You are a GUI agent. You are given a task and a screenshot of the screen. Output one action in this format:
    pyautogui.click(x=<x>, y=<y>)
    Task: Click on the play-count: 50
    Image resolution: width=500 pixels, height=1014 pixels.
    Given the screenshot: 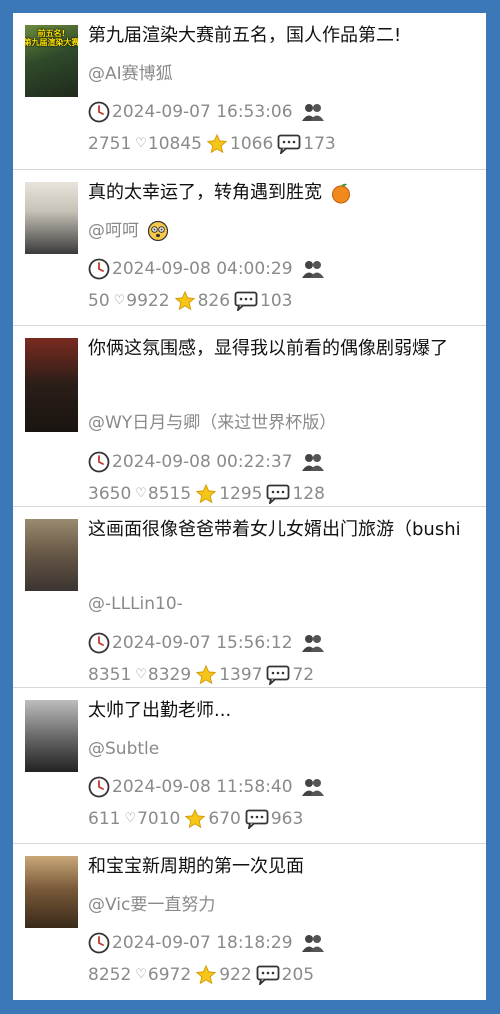 What is the action you would take?
    pyautogui.click(x=99, y=301)
    